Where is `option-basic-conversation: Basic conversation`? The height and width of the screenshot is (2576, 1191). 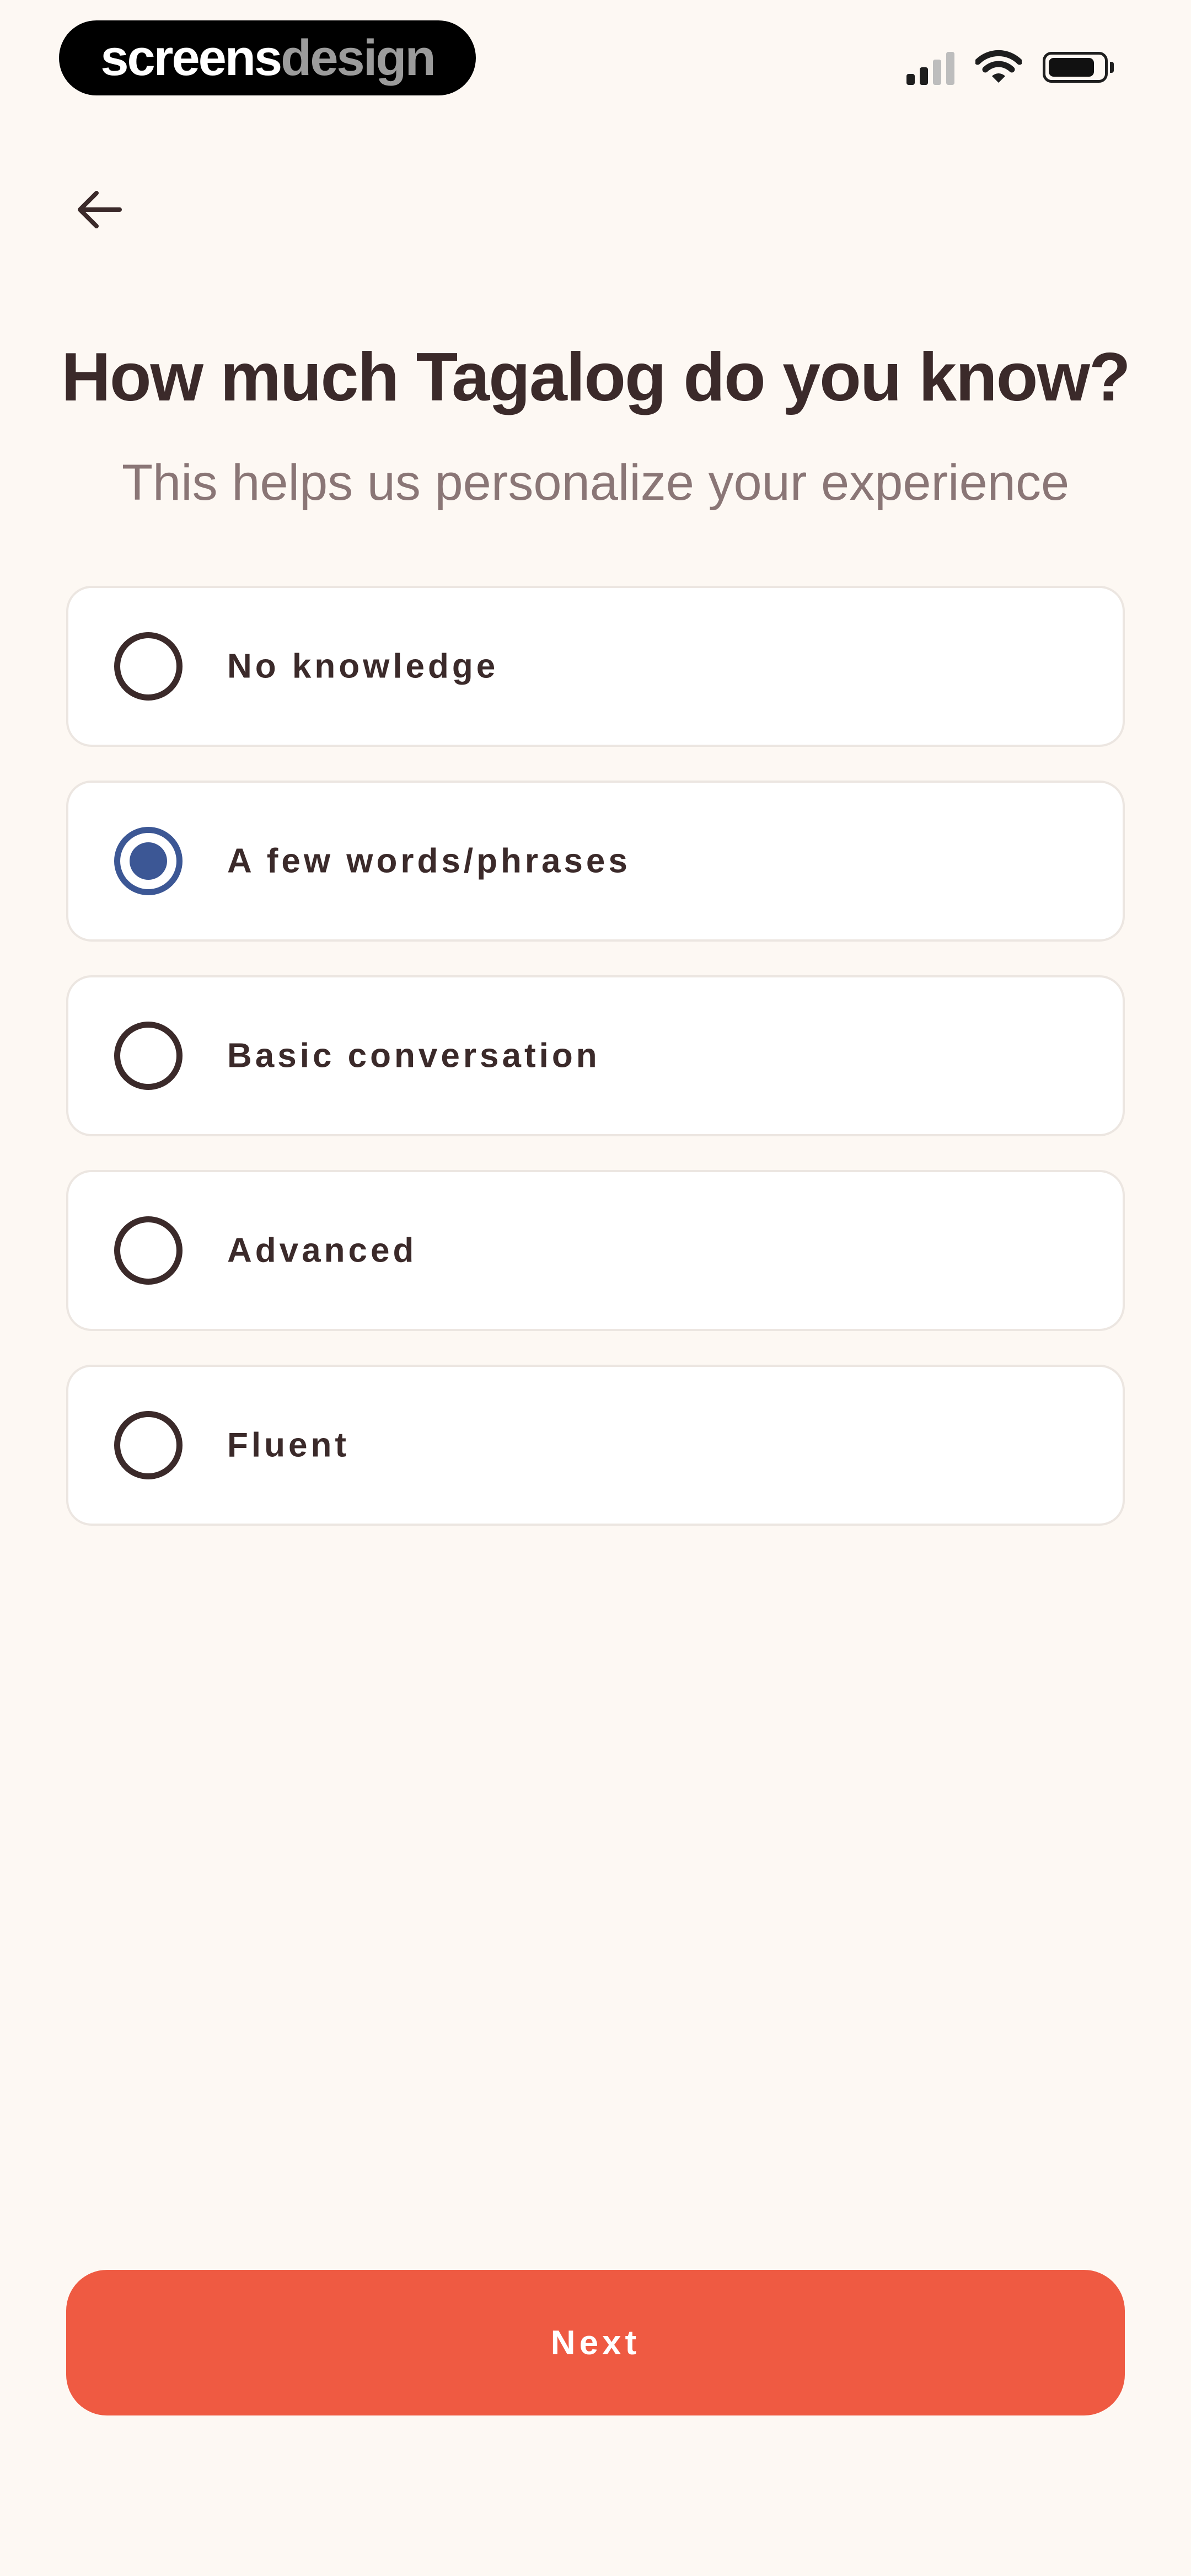 option-basic-conversation: Basic conversation is located at coordinates (595, 1055).